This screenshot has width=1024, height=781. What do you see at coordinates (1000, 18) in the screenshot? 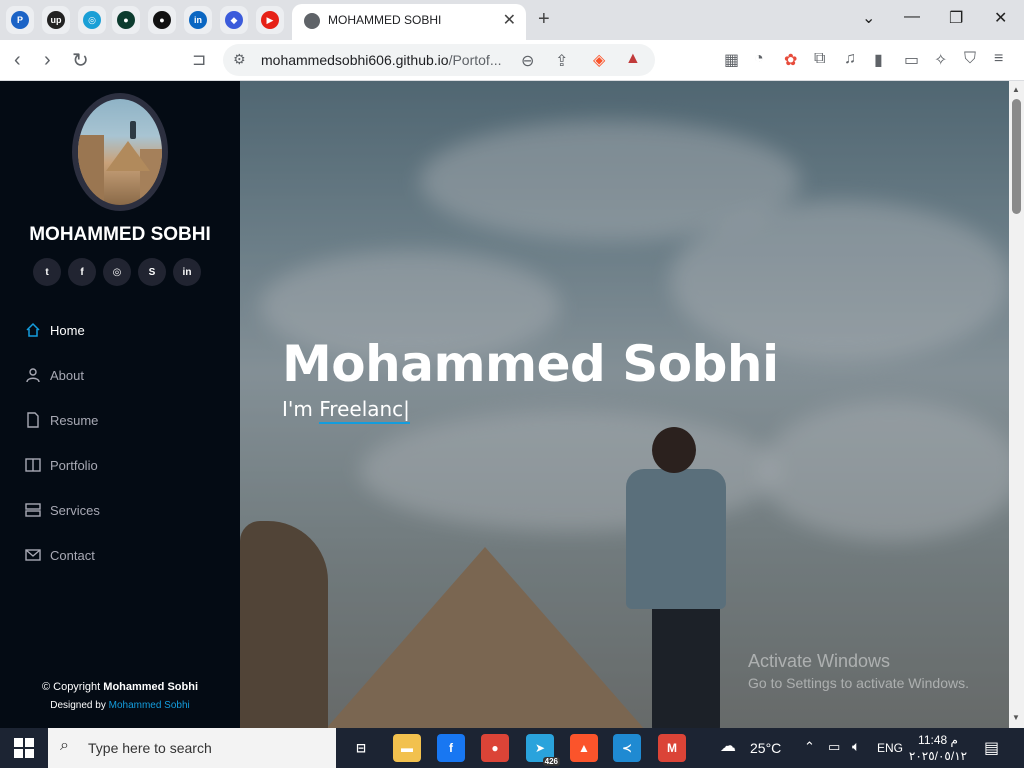
I see `close-window-button: ✕` at bounding box center [1000, 18].